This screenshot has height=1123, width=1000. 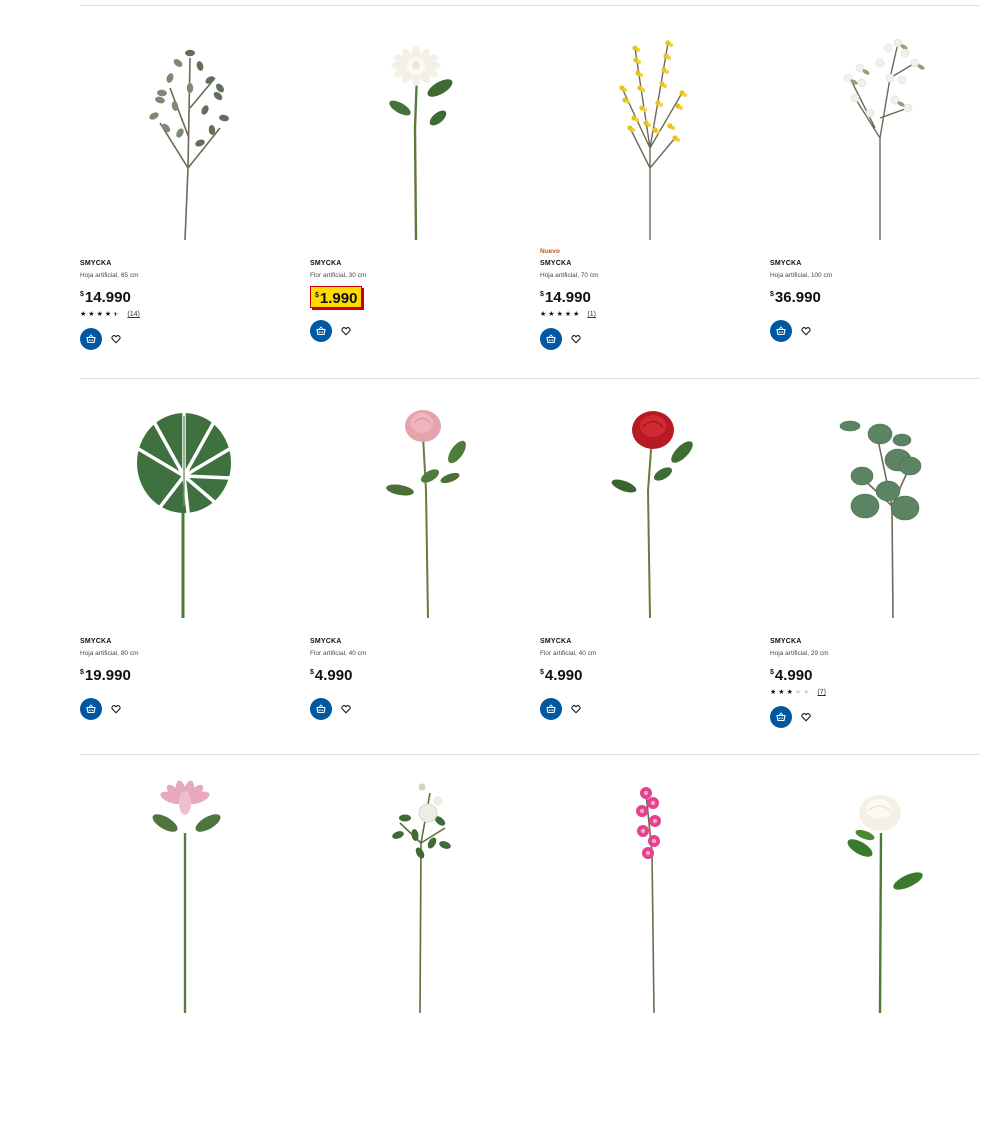 I want to click on product-description: Hoja artificial, 29 cm, so click(x=799, y=653).